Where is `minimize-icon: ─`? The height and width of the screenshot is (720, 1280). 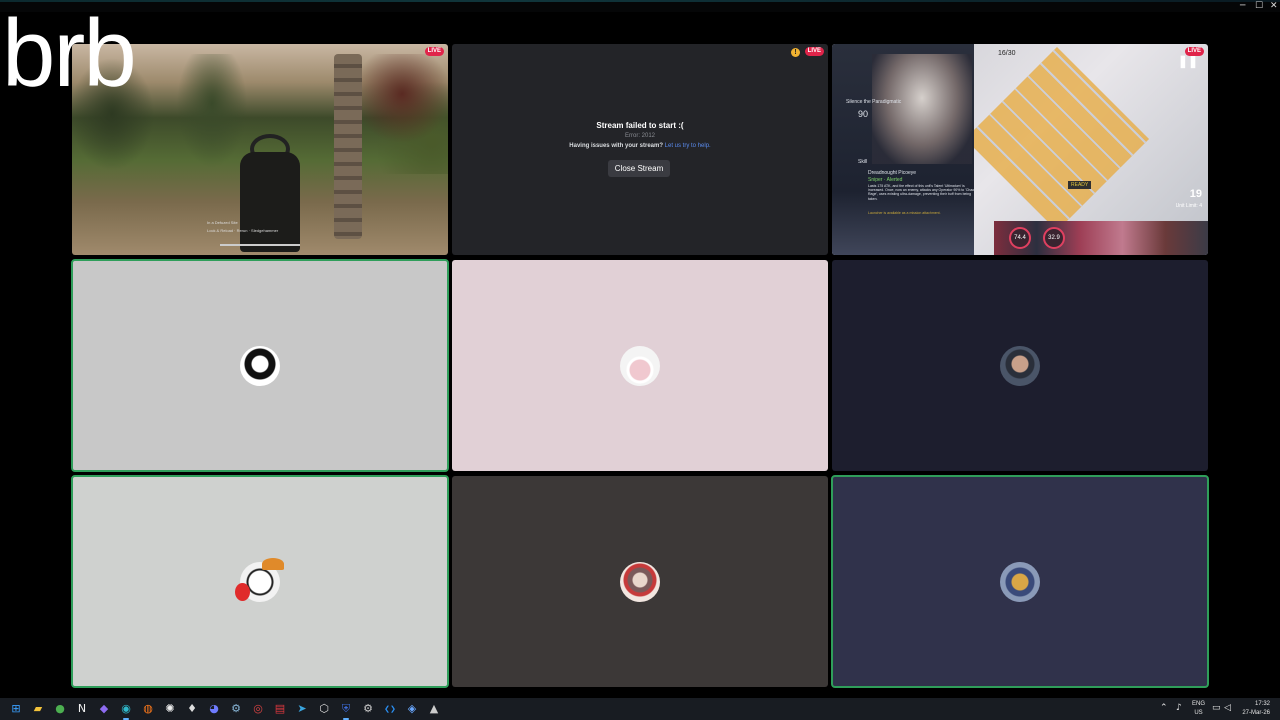
minimize-icon: ─ is located at coordinates (1242, 6).